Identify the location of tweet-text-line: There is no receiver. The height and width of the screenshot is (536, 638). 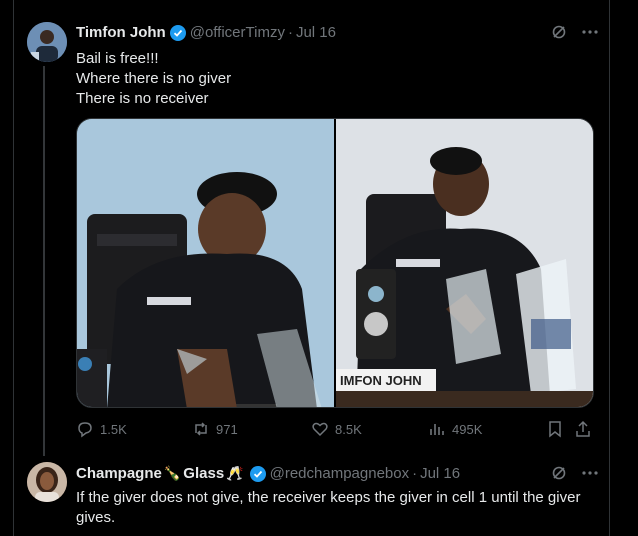
(142, 98).